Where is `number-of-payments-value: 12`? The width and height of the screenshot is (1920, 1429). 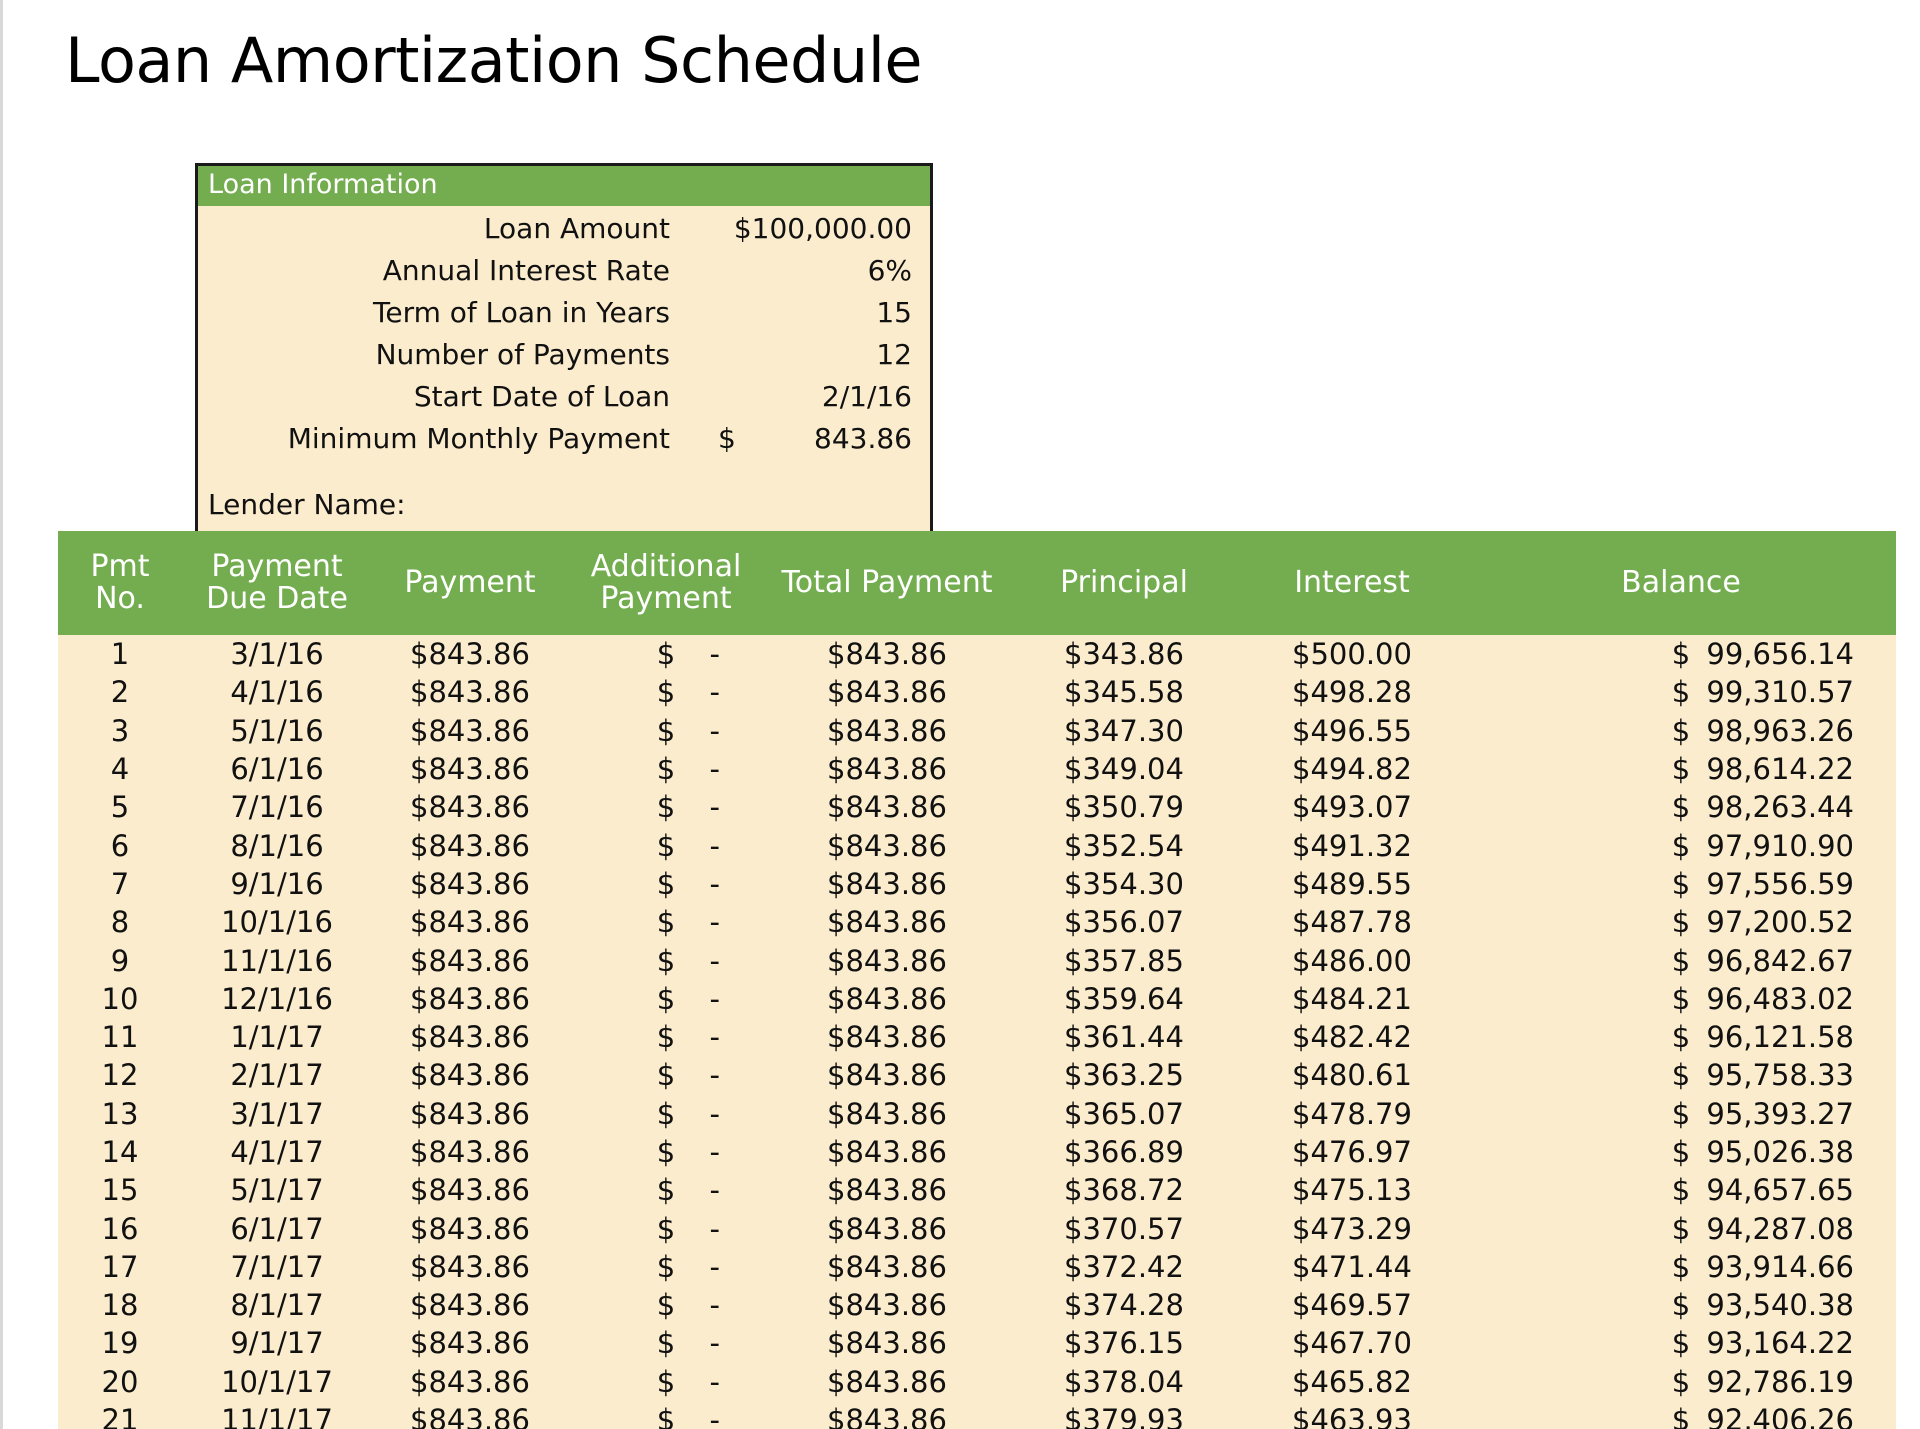
number-of-payments-value: 12 is located at coordinates (802, 354).